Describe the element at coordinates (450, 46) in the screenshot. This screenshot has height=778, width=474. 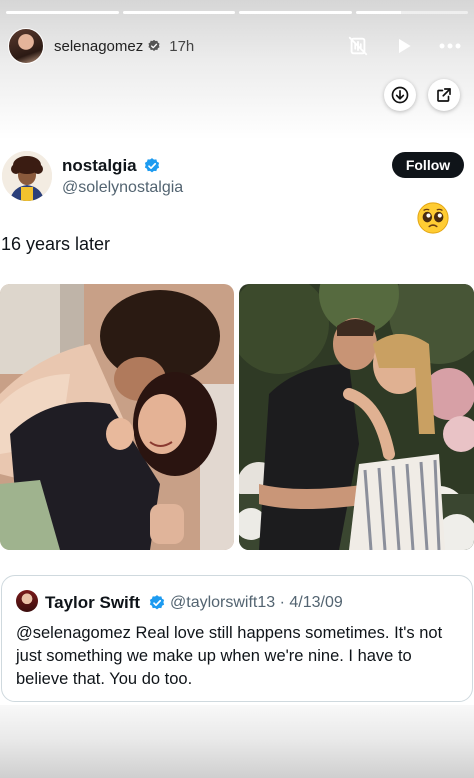
I see `more-dots-icon` at that location.